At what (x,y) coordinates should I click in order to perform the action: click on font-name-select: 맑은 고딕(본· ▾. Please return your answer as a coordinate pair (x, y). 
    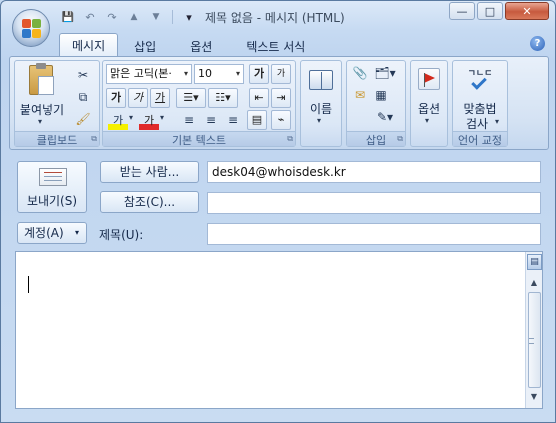
    Looking at the image, I should click on (149, 74).